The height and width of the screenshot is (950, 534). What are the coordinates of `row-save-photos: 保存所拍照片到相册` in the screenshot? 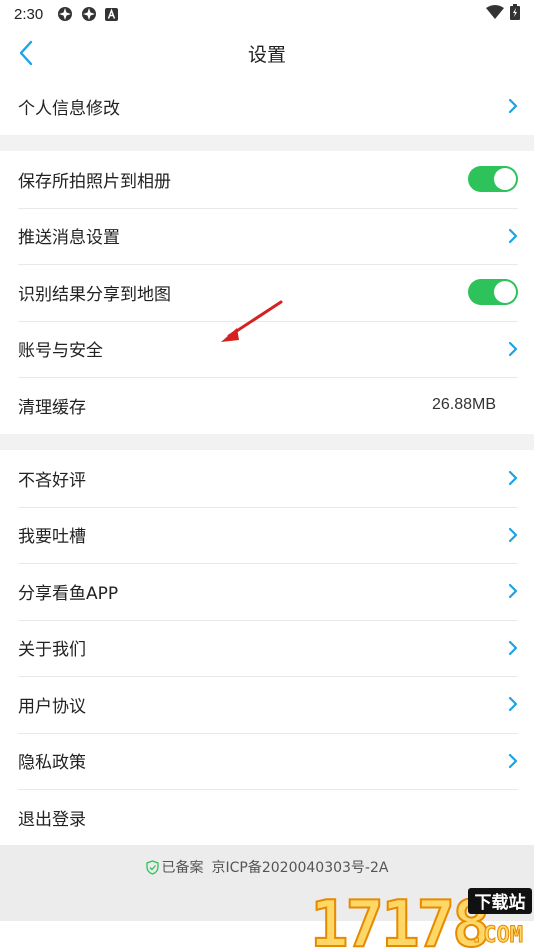 It's located at (267, 179).